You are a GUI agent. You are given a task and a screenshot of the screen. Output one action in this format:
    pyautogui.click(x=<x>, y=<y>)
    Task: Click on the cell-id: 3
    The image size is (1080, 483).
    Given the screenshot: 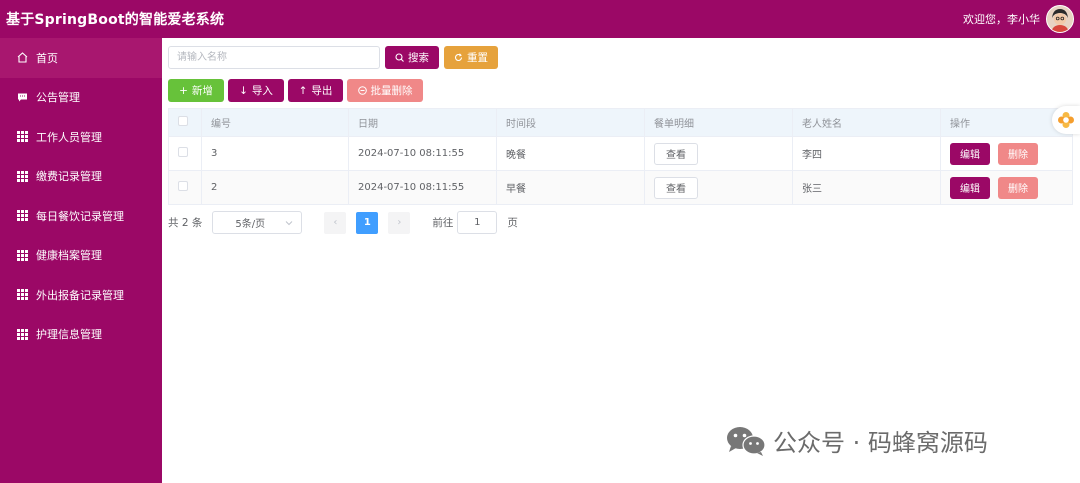 What is the action you would take?
    pyautogui.click(x=275, y=153)
    